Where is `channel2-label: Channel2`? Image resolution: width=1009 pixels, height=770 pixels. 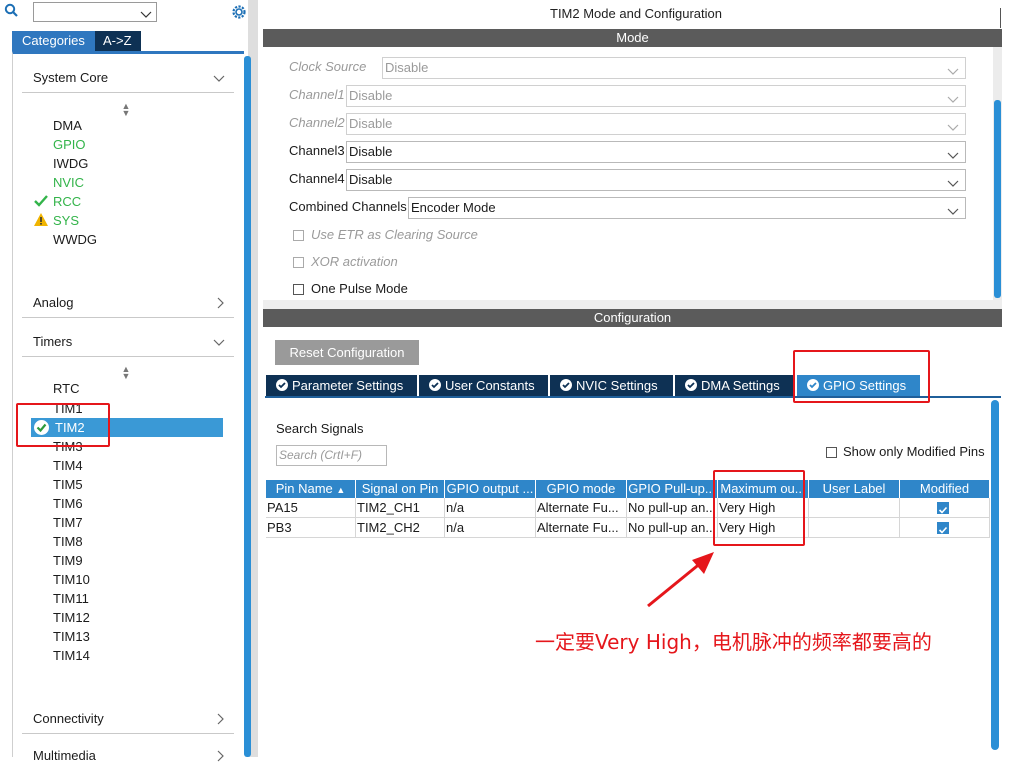
channel2-label: Channel2 is located at coordinates (317, 122).